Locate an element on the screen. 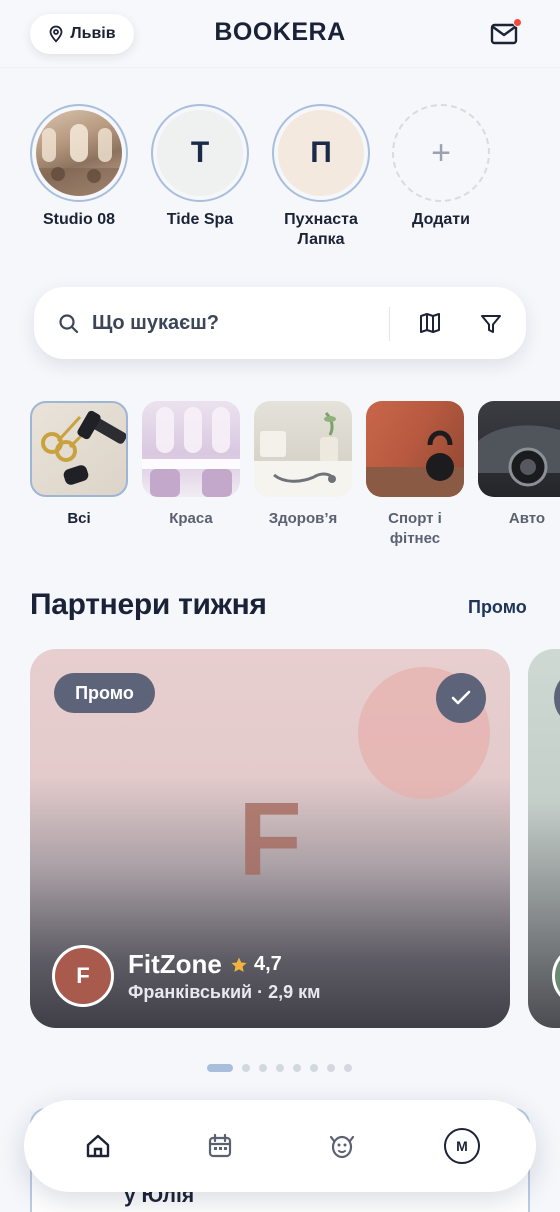  nav-profile: M is located at coordinates (462, 1146).